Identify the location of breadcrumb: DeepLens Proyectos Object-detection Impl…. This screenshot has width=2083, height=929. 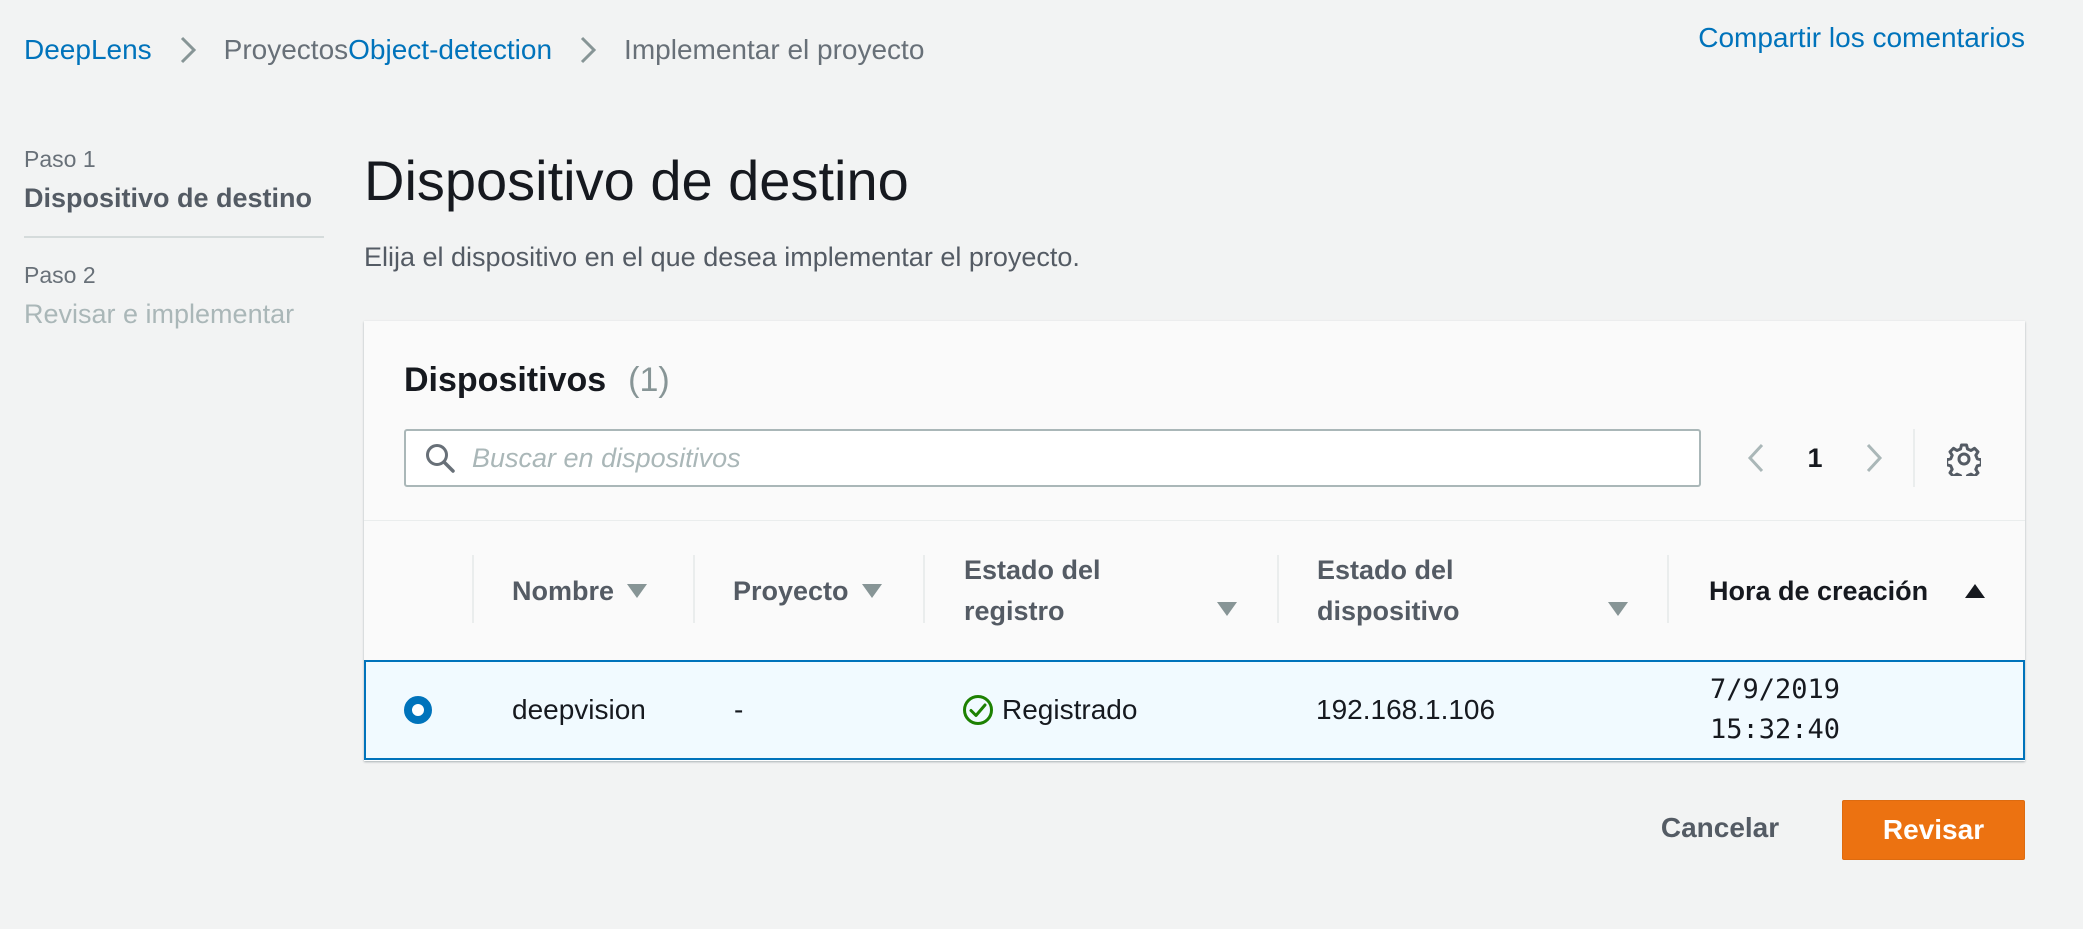
(474, 50).